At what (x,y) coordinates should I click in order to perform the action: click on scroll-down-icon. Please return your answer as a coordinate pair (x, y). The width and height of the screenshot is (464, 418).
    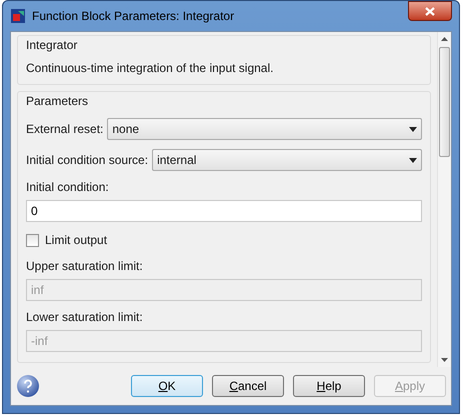
    Looking at the image, I should click on (444, 360).